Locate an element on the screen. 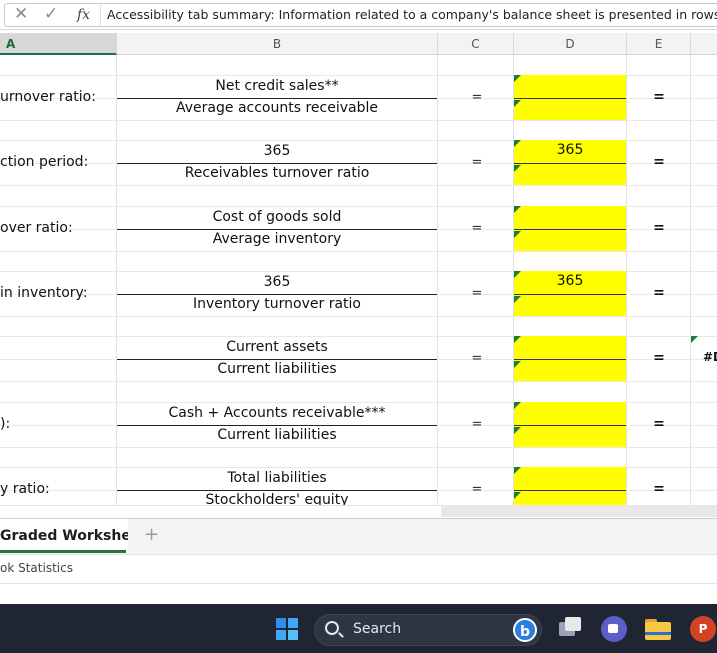 The width and height of the screenshot is (717, 653). column-headers: A B C D E is located at coordinates (358, 44).